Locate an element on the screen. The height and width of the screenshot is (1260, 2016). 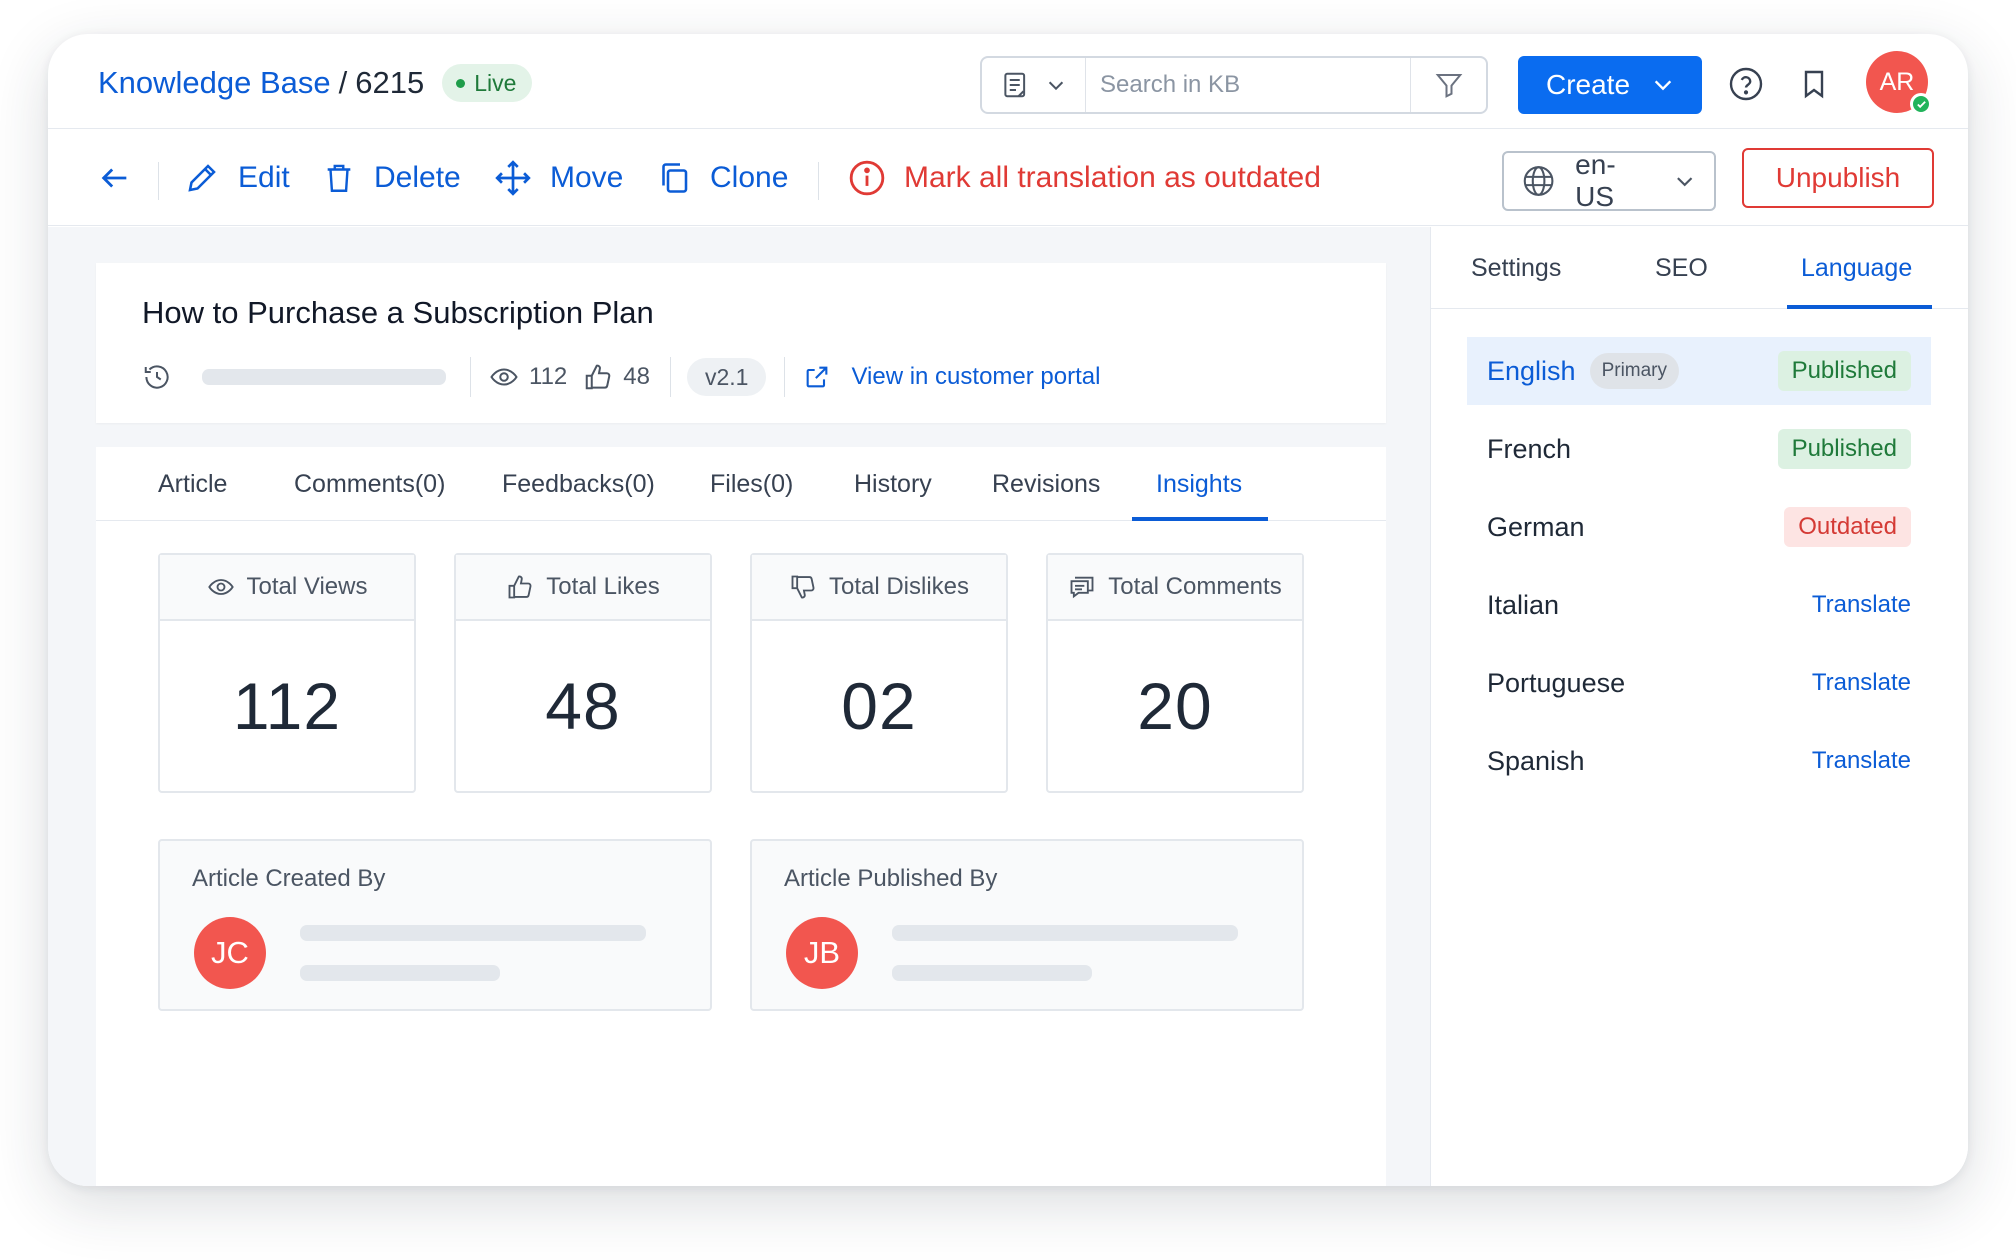
stat-card-views: Total Views 112 is located at coordinates (287, 673).